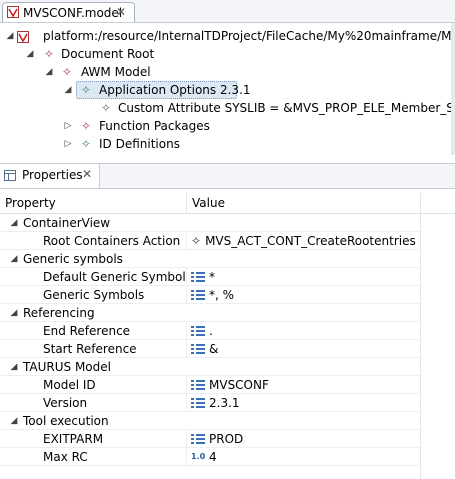 The height and width of the screenshot is (479, 455). What do you see at coordinates (214, 349) in the screenshot?
I see `property-value: &` at bounding box center [214, 349].